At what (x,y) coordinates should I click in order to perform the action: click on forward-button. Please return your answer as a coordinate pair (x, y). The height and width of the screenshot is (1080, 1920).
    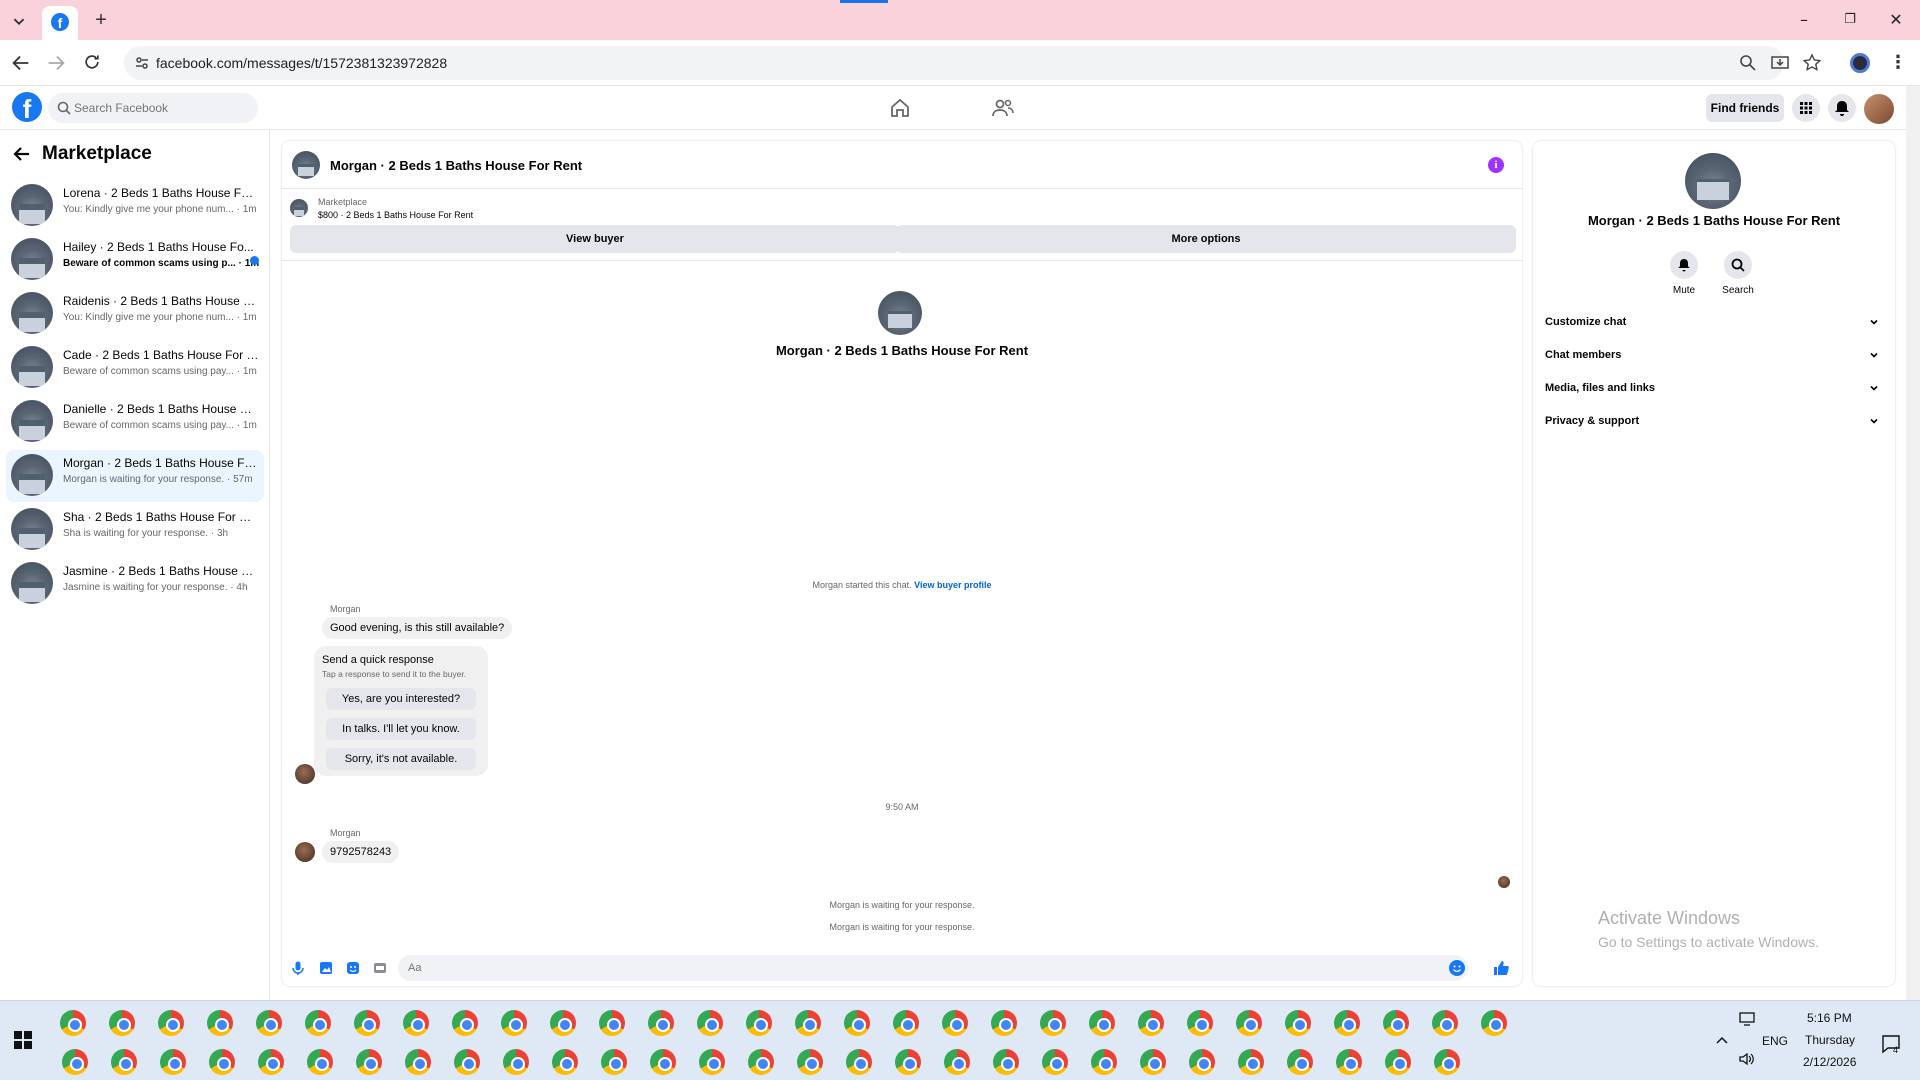
    Looking at the image, I should click on (56, 63).